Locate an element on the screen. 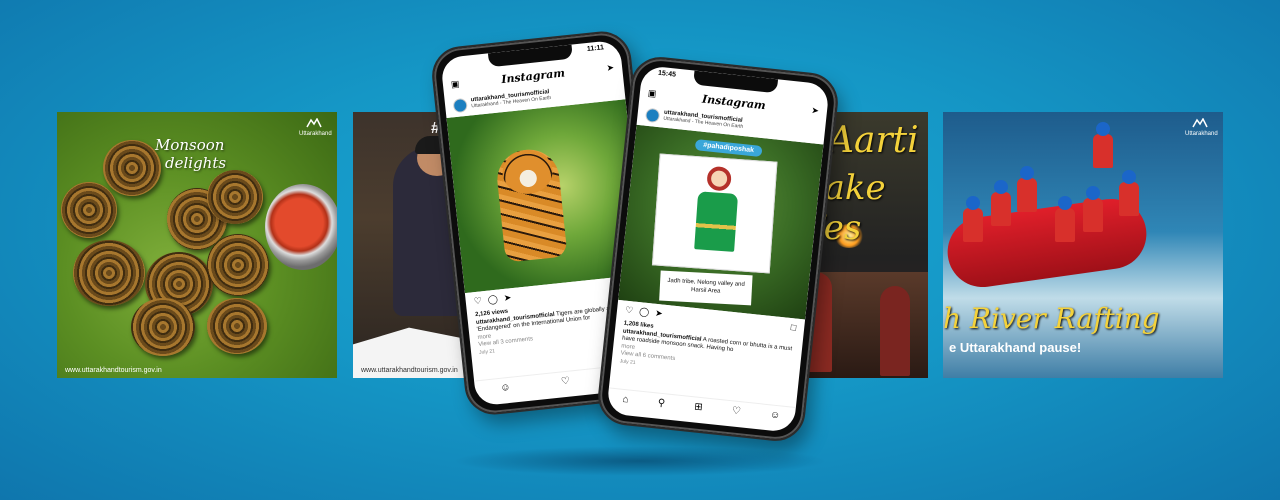 This screenshot has height=500, width=1280. status-time: 15:45 is located at coordinates (667, 74).